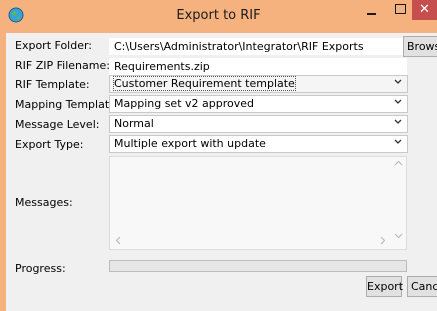  I want to click on export-type-select: Multiple export with update, so click(258, 144).